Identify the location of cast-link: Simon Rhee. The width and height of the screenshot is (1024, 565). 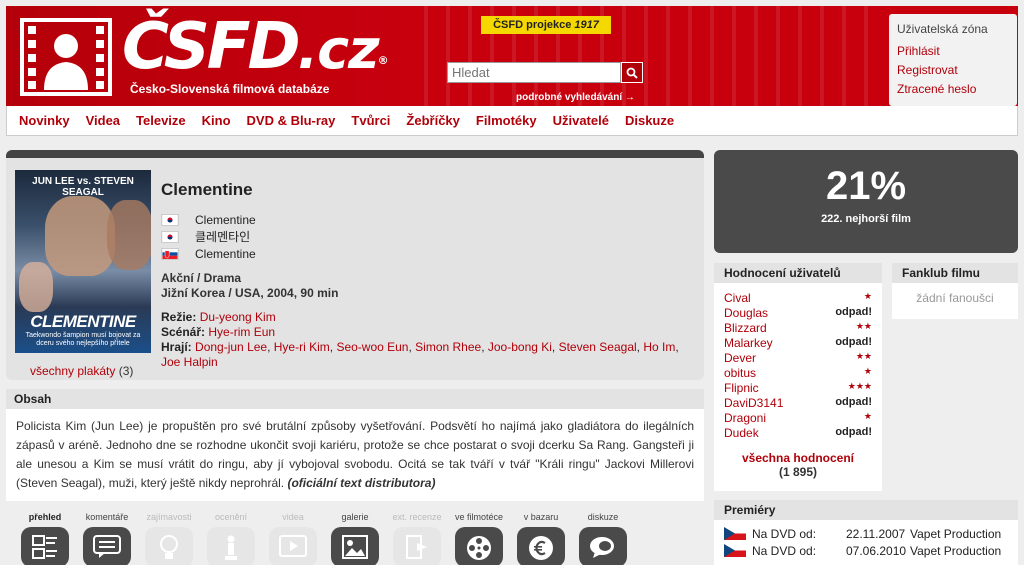
(448, 347).